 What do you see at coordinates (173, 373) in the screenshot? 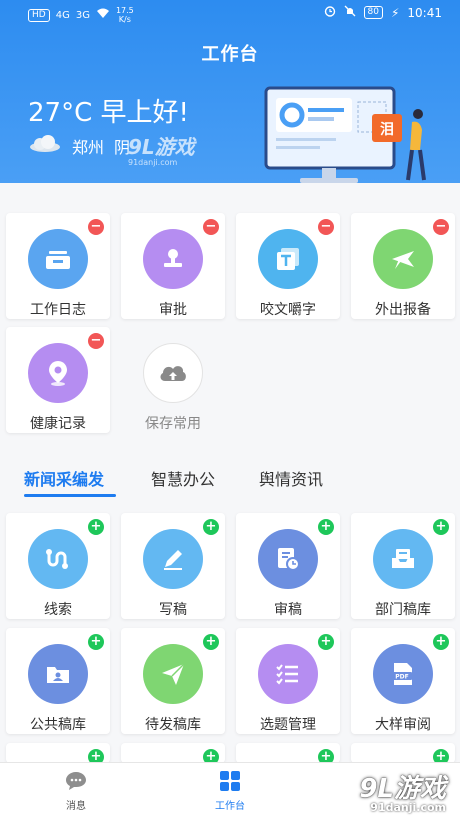
I see `cloud-upload-icon` at bounding box center [173, 373].